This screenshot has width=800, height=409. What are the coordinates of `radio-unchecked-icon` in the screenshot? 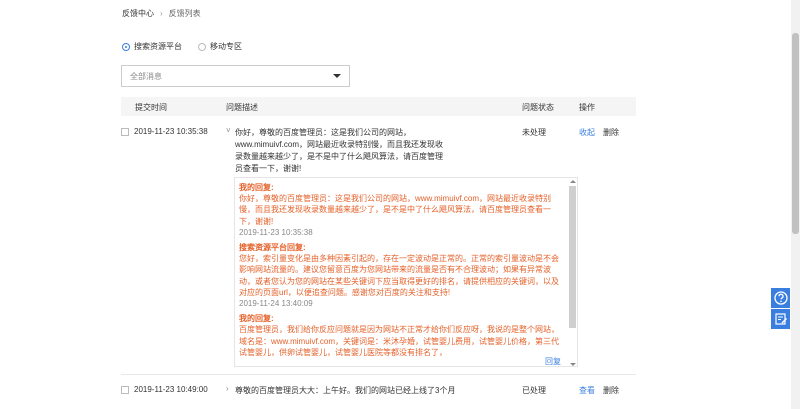 It's located at (202, 46).